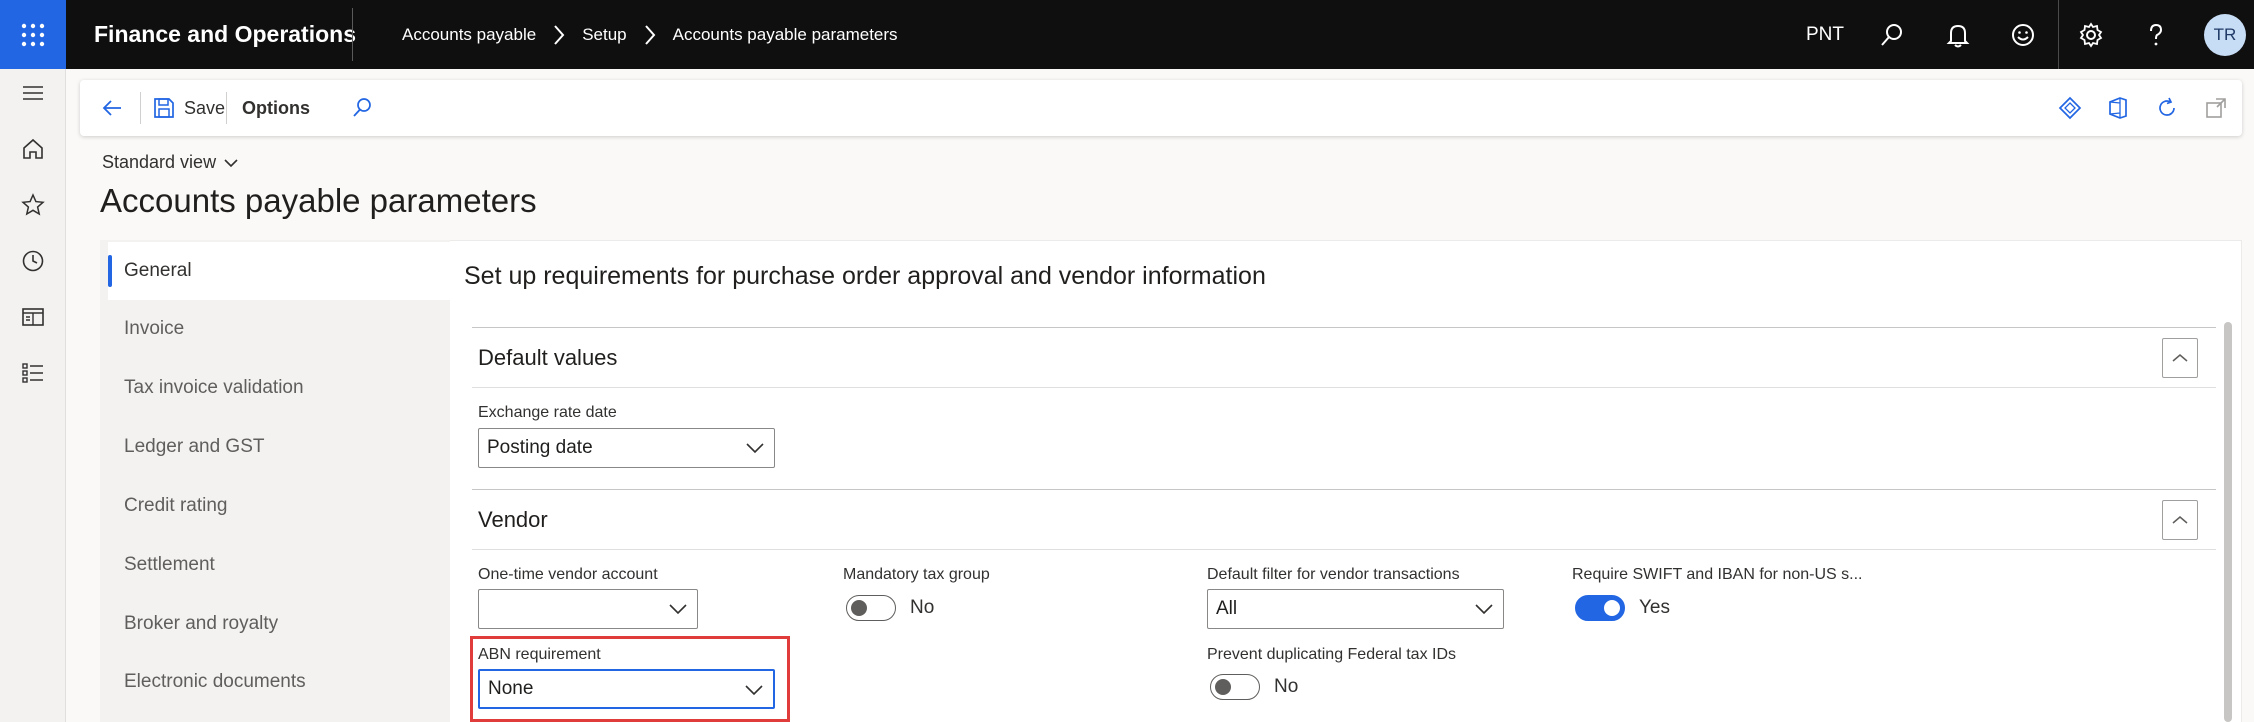 The image size is (2254, 722). What do you see at coordinates (1344, 519) in the screenshot?
I see `fasttab-vendor: Vendor` at bounding box center [1344, 519].